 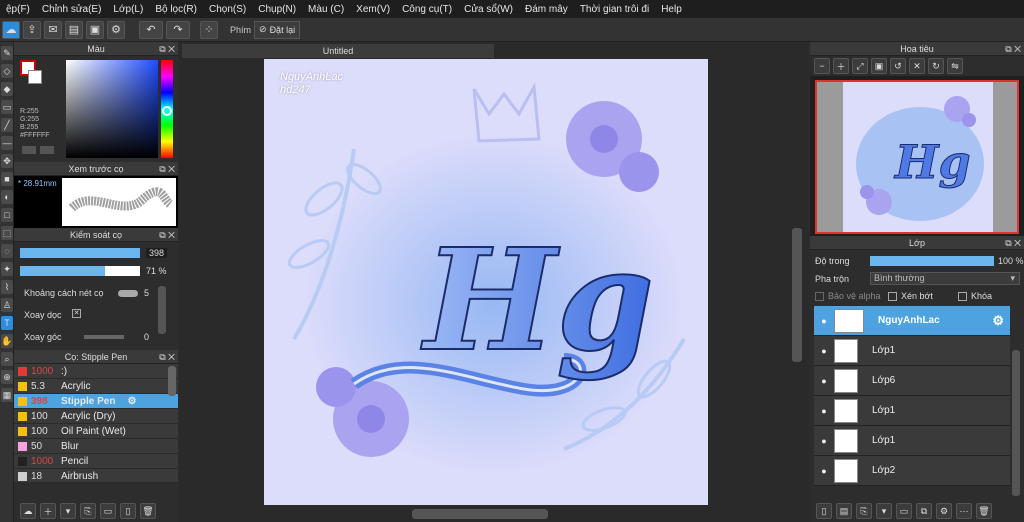 What do you see at coordinates (167, 111) in the screenshot?
I see `hue-handle` at bounding box center [167, 111].